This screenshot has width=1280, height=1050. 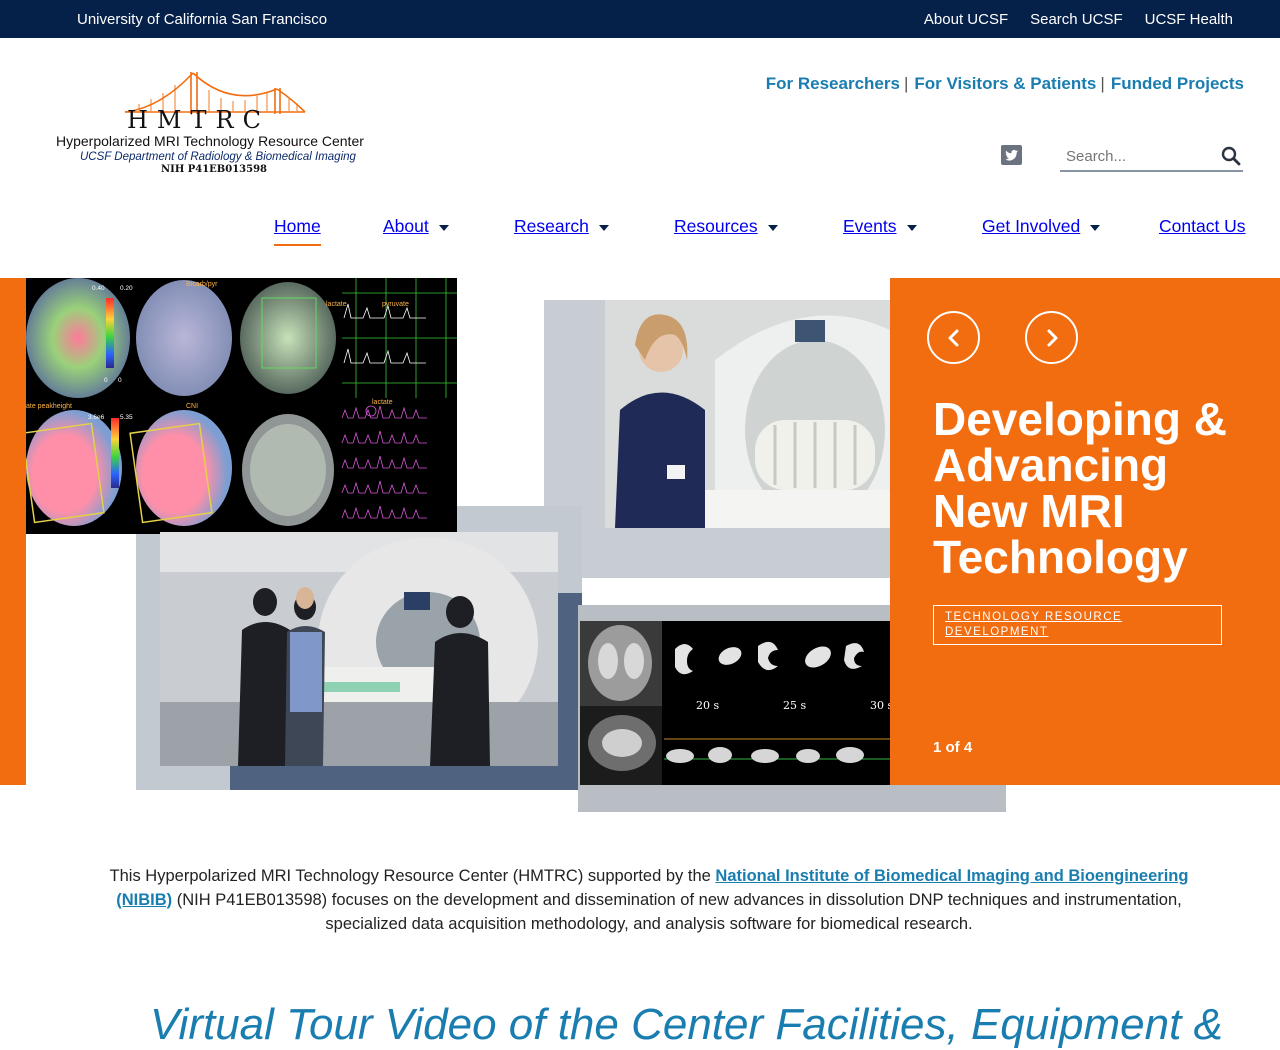 I want to click on carousel-previous-button, so click(x=953, y=337).